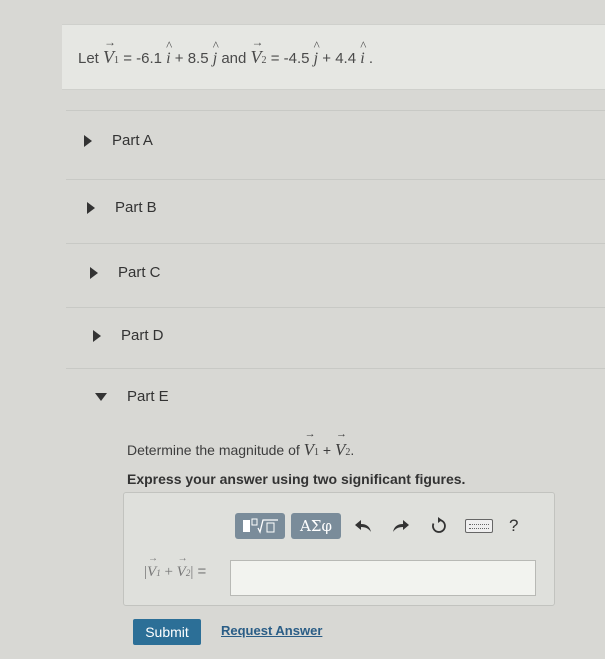  What do you see at coordinates (513, 526) in the screenshot?
I see `help-button: ?` at bounding box center [513, 526].